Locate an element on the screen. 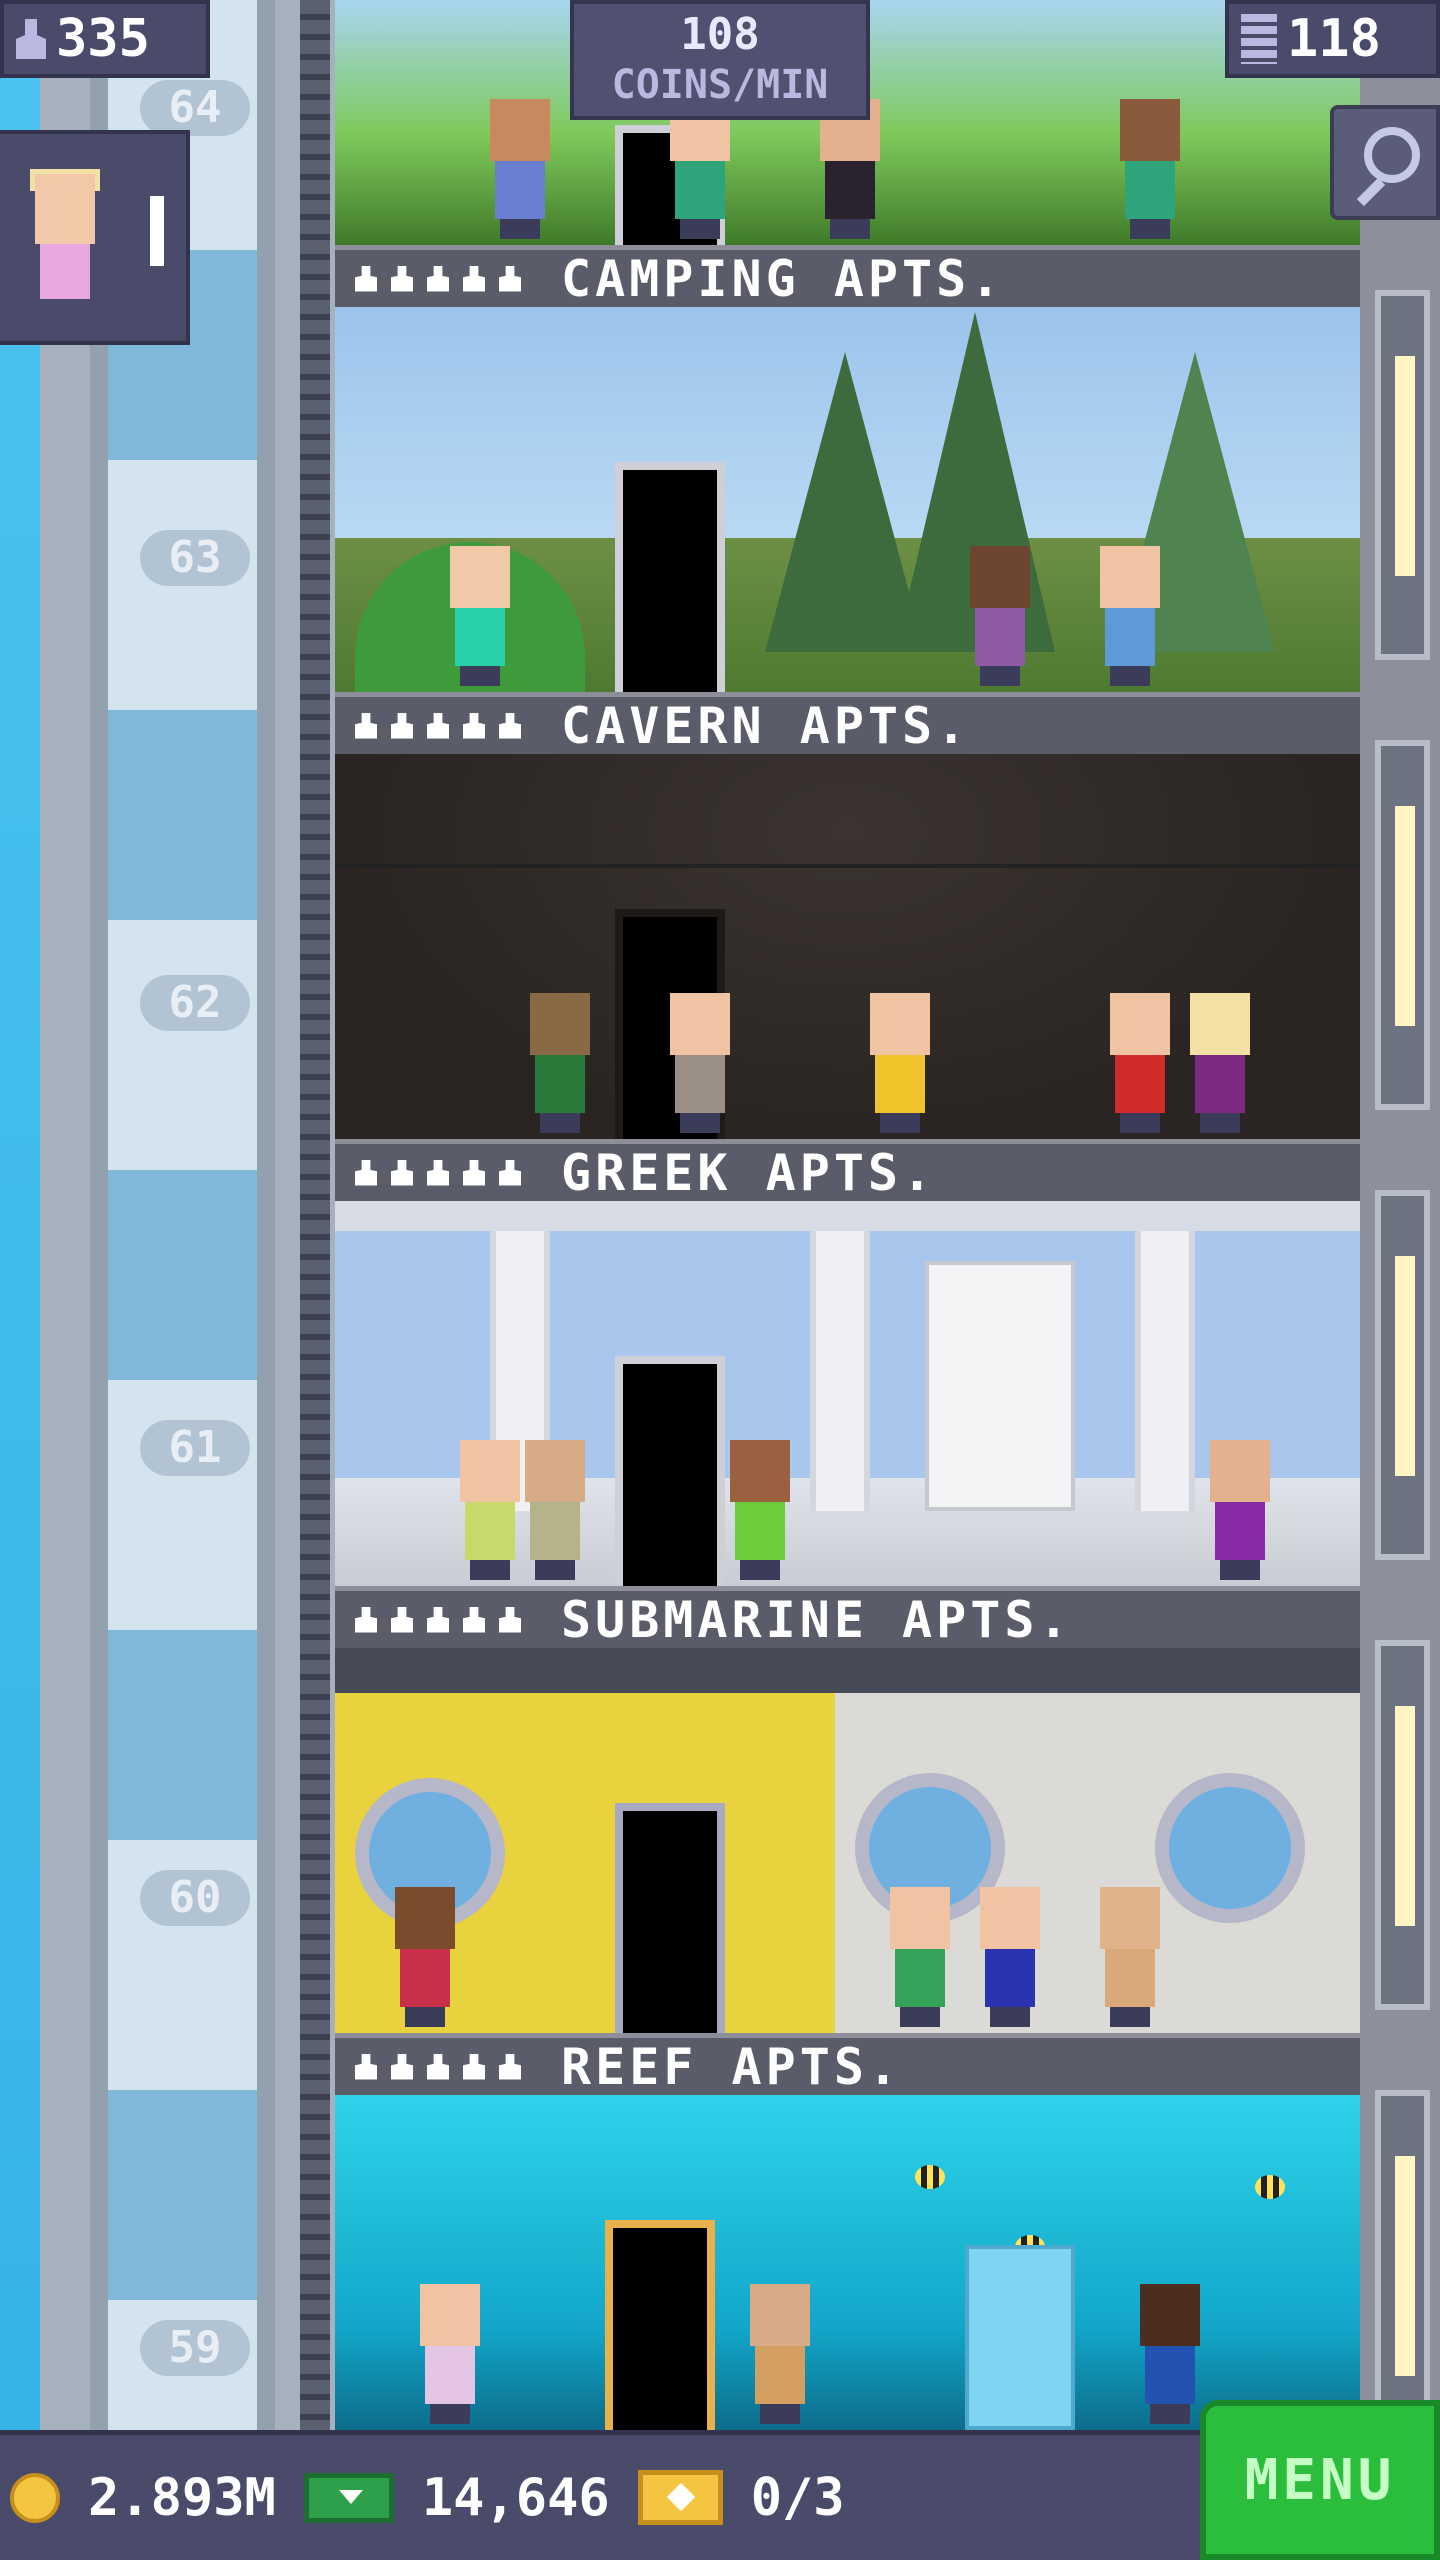 This screenshot has width=1440, height=2560. coins-amount: 2.893M is located at coordinates (182, 2498).